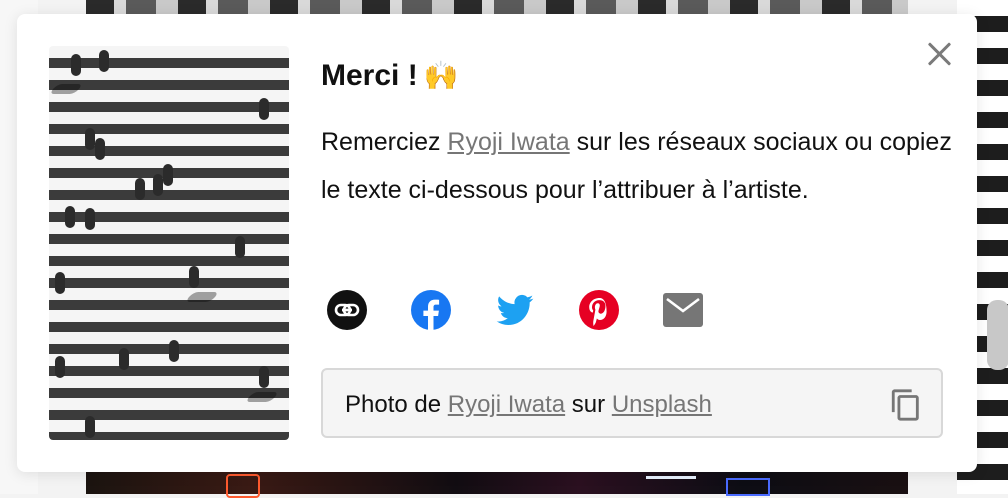 This screenshot has width=1008, height=498. Describe the element at coordinates (369, 75) in the screenshot. I see `dialog-title-text: Merci !` at that location.